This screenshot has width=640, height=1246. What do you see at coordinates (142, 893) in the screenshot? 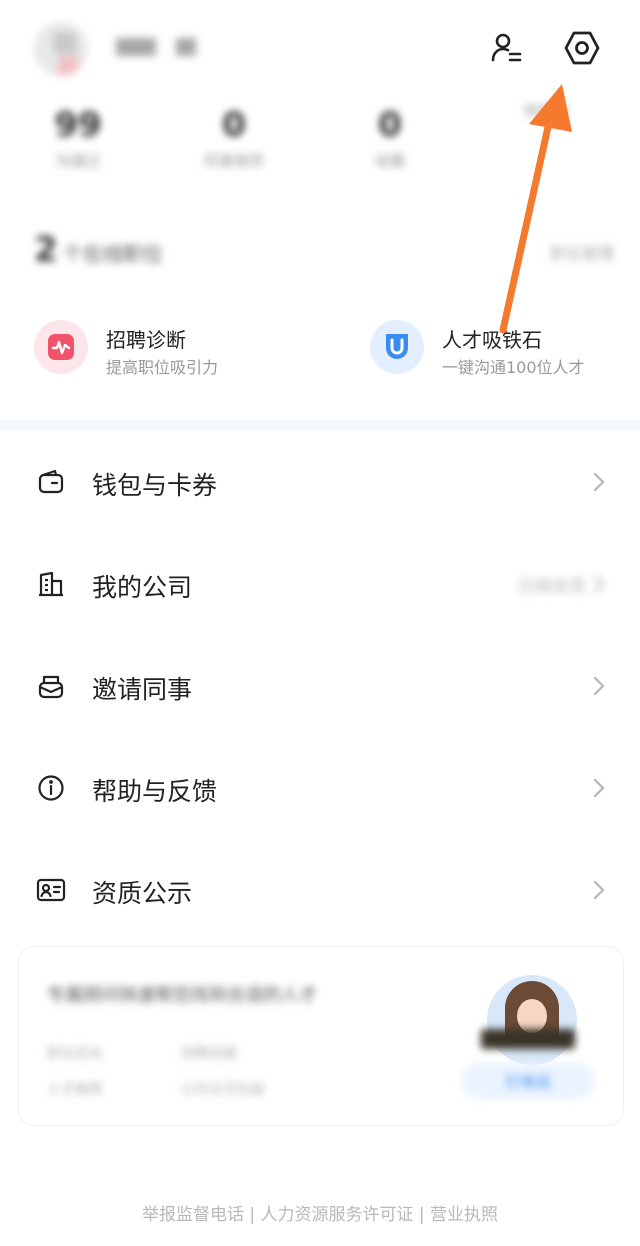
I see `menu-label: 资质公示` at bounding box center [142, 893].